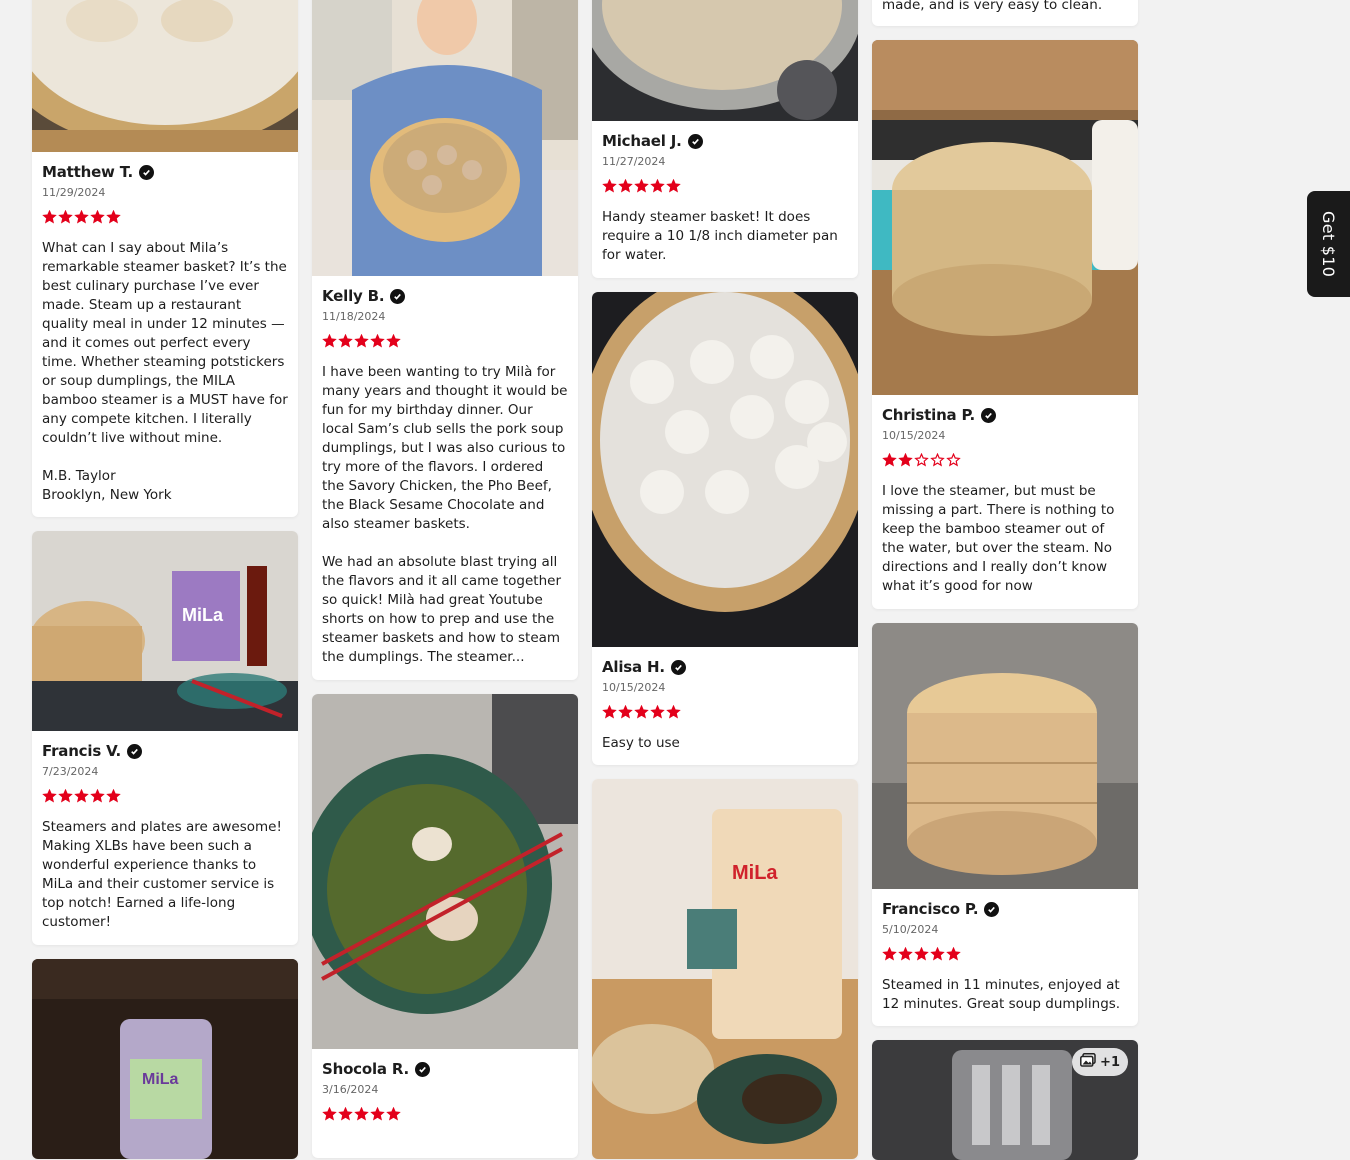 This screenshot has height=1160, width=1350. What do you see at coordinates (350, 1089) in the screenshot?
I see `review-date: 3/16/2024` at bounding box center [350, 1089].